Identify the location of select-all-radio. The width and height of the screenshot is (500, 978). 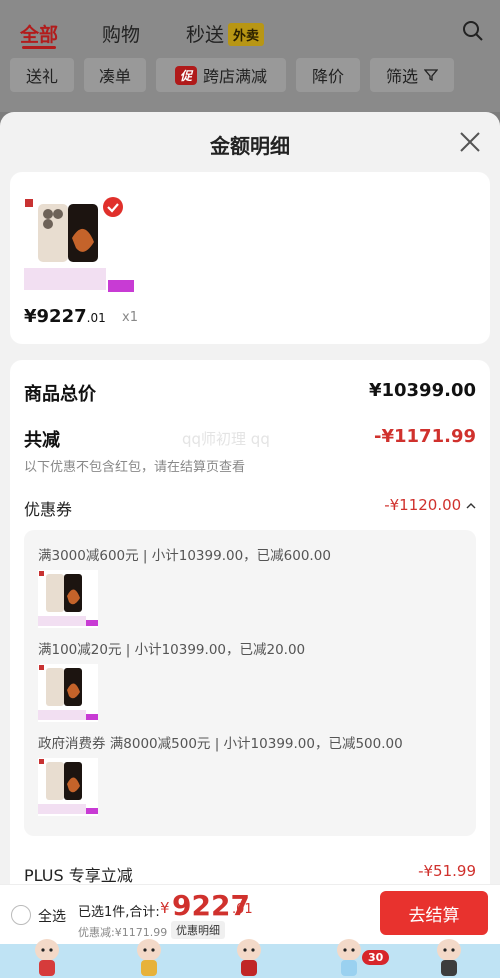
(21, 915).